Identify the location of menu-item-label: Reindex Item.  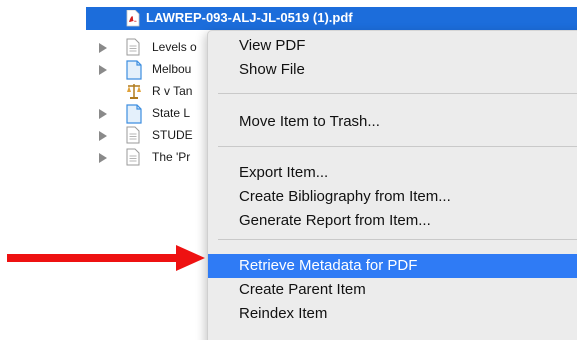
(283, 313).